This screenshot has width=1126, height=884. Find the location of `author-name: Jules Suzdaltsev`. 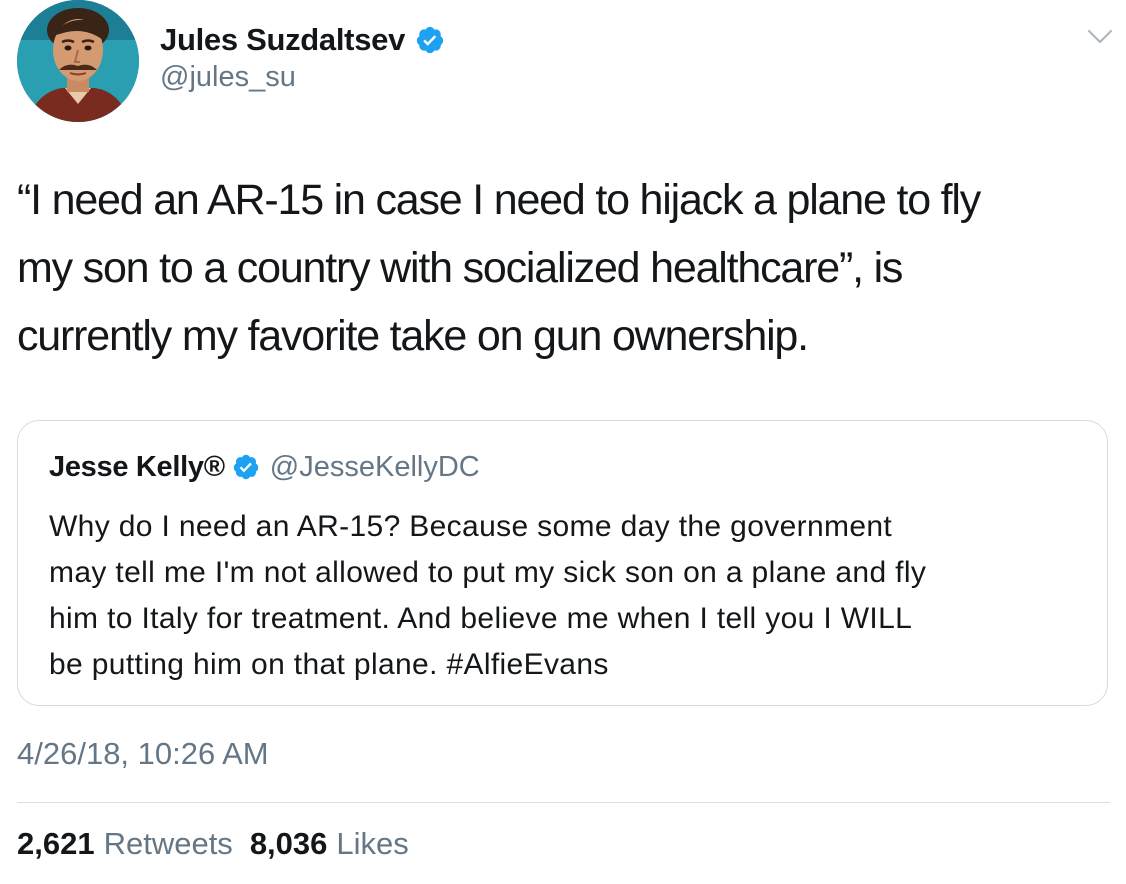

author-name: Jules Suzdaltsev is located at coordinates (282, 40).